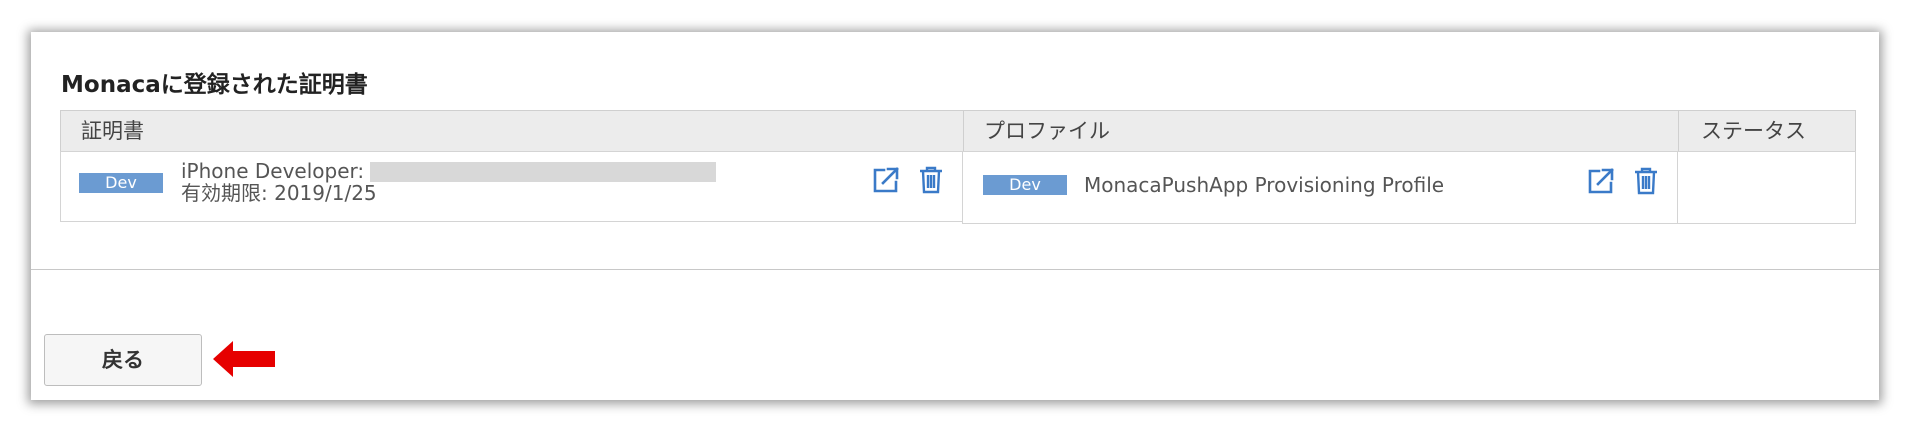 The width and height of the screenshot is (1911, 431). What do you see at coordinates (1766, 187) in the screenshot?
I see `status-cell` at bounding box center [1766, 187].